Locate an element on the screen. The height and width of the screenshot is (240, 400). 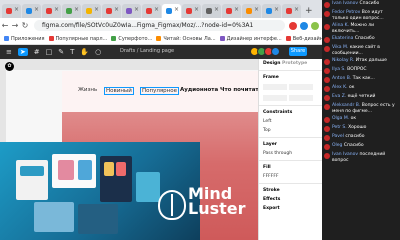
new-tab-button: + is located at coordinates (309, 11).